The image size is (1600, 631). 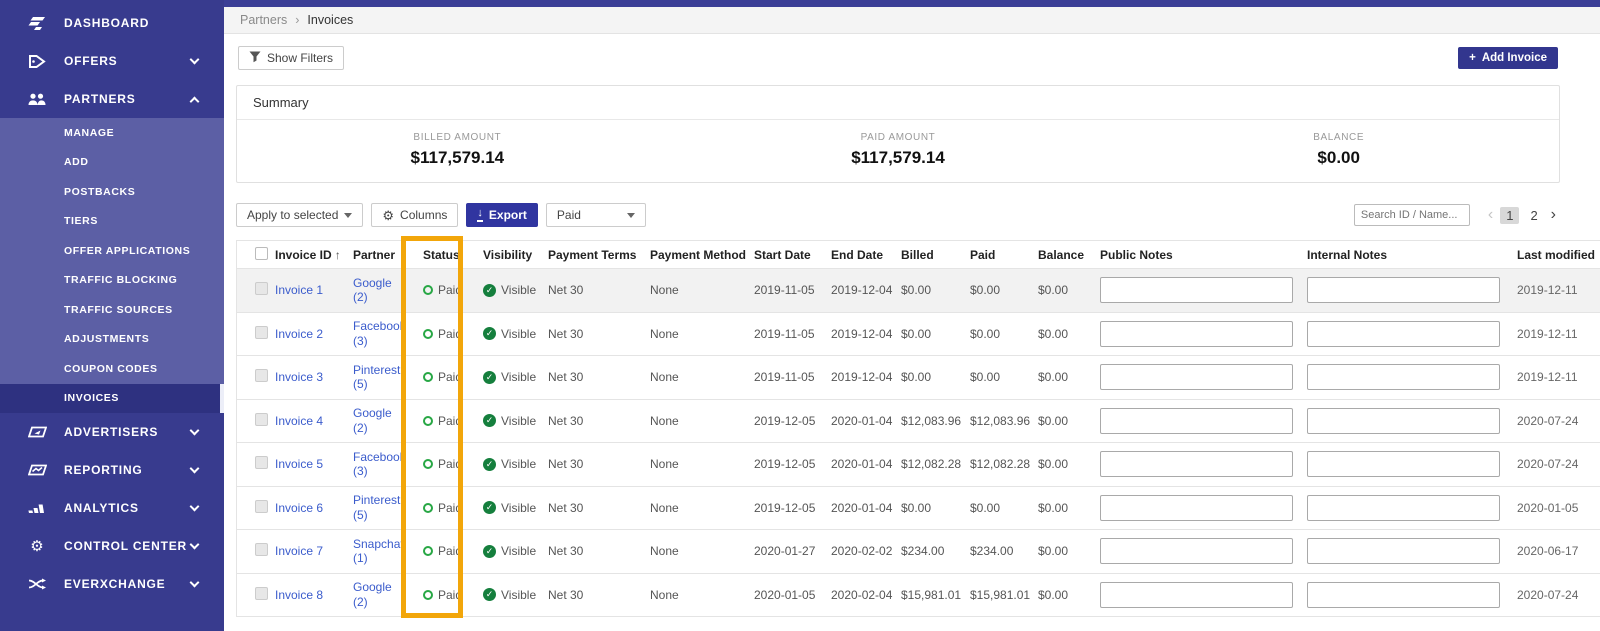 What do you see at coordinates (299, 464) in the screenshot?
I see `invoice-id-link: Invoice 5` at bounding box center [299, 464].